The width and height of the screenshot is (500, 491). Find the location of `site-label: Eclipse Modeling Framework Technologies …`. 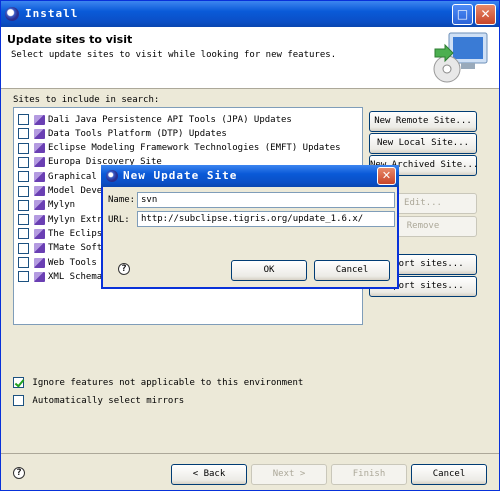

site-label: Eclipse Modeling Framework Technologies … is located at coordinates (194, 148).